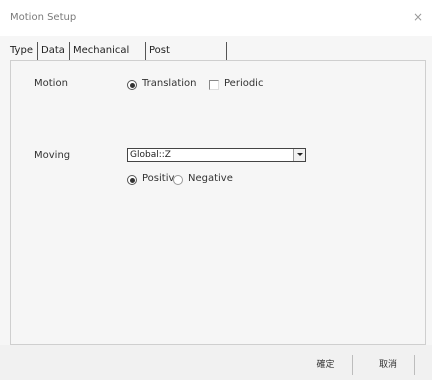 This screenshot has width=432, height=380. Describe the element at coordinates (216, 362) in the screenshot. I see `button-bar: 確定 取消` at that location.